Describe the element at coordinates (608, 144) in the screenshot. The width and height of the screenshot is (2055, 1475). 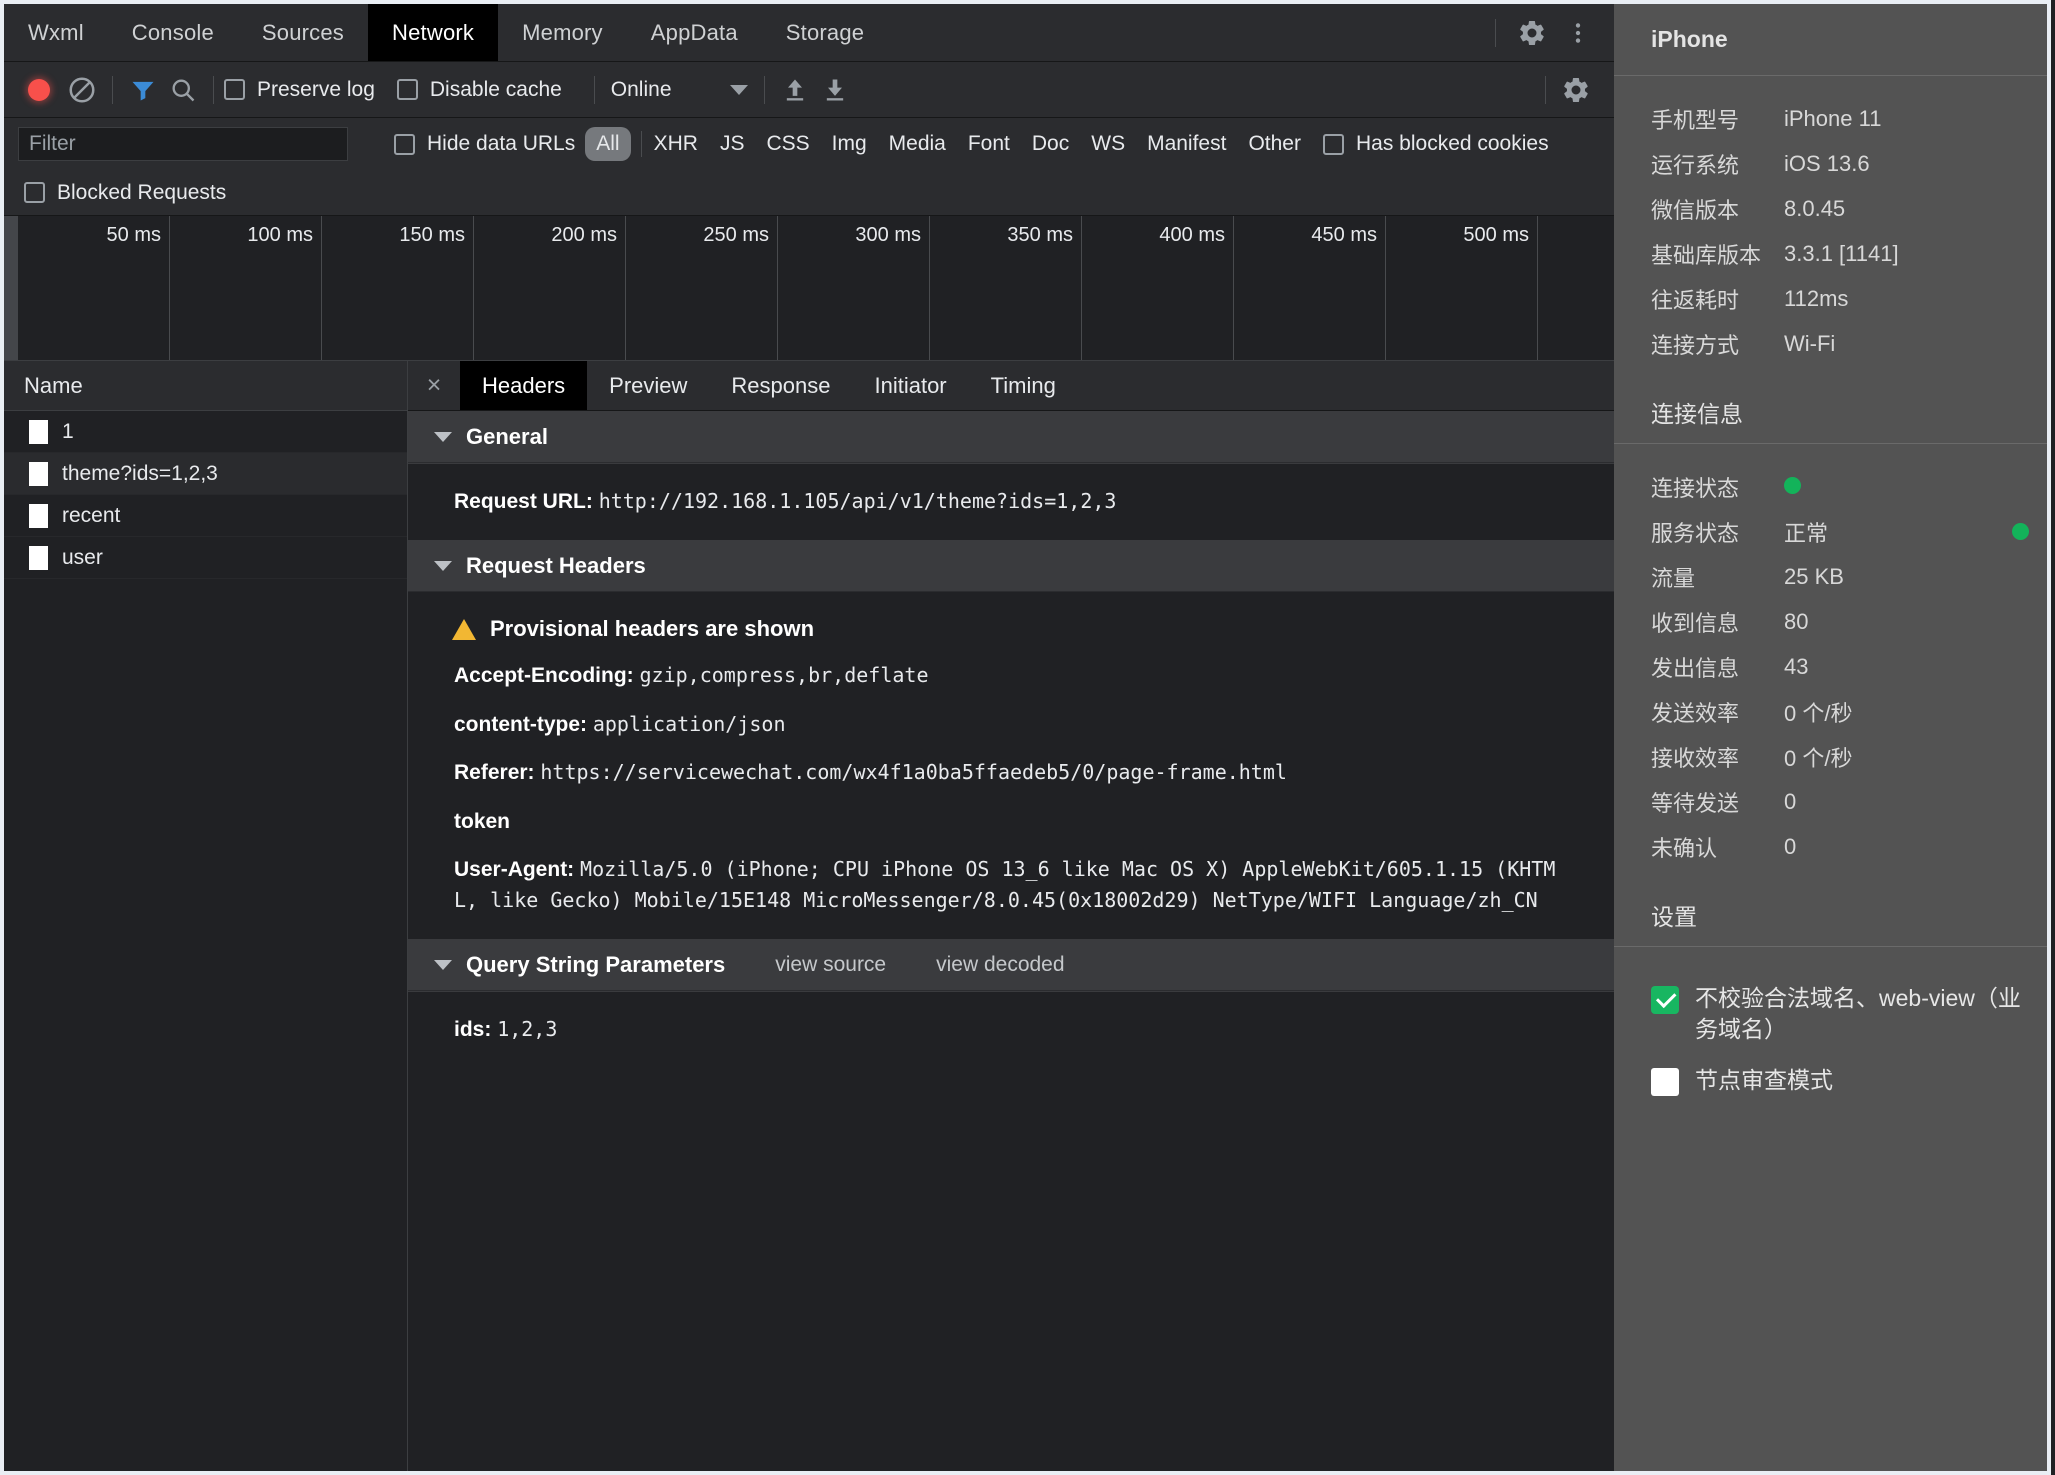
I see `filter-type-all: All` at that location.